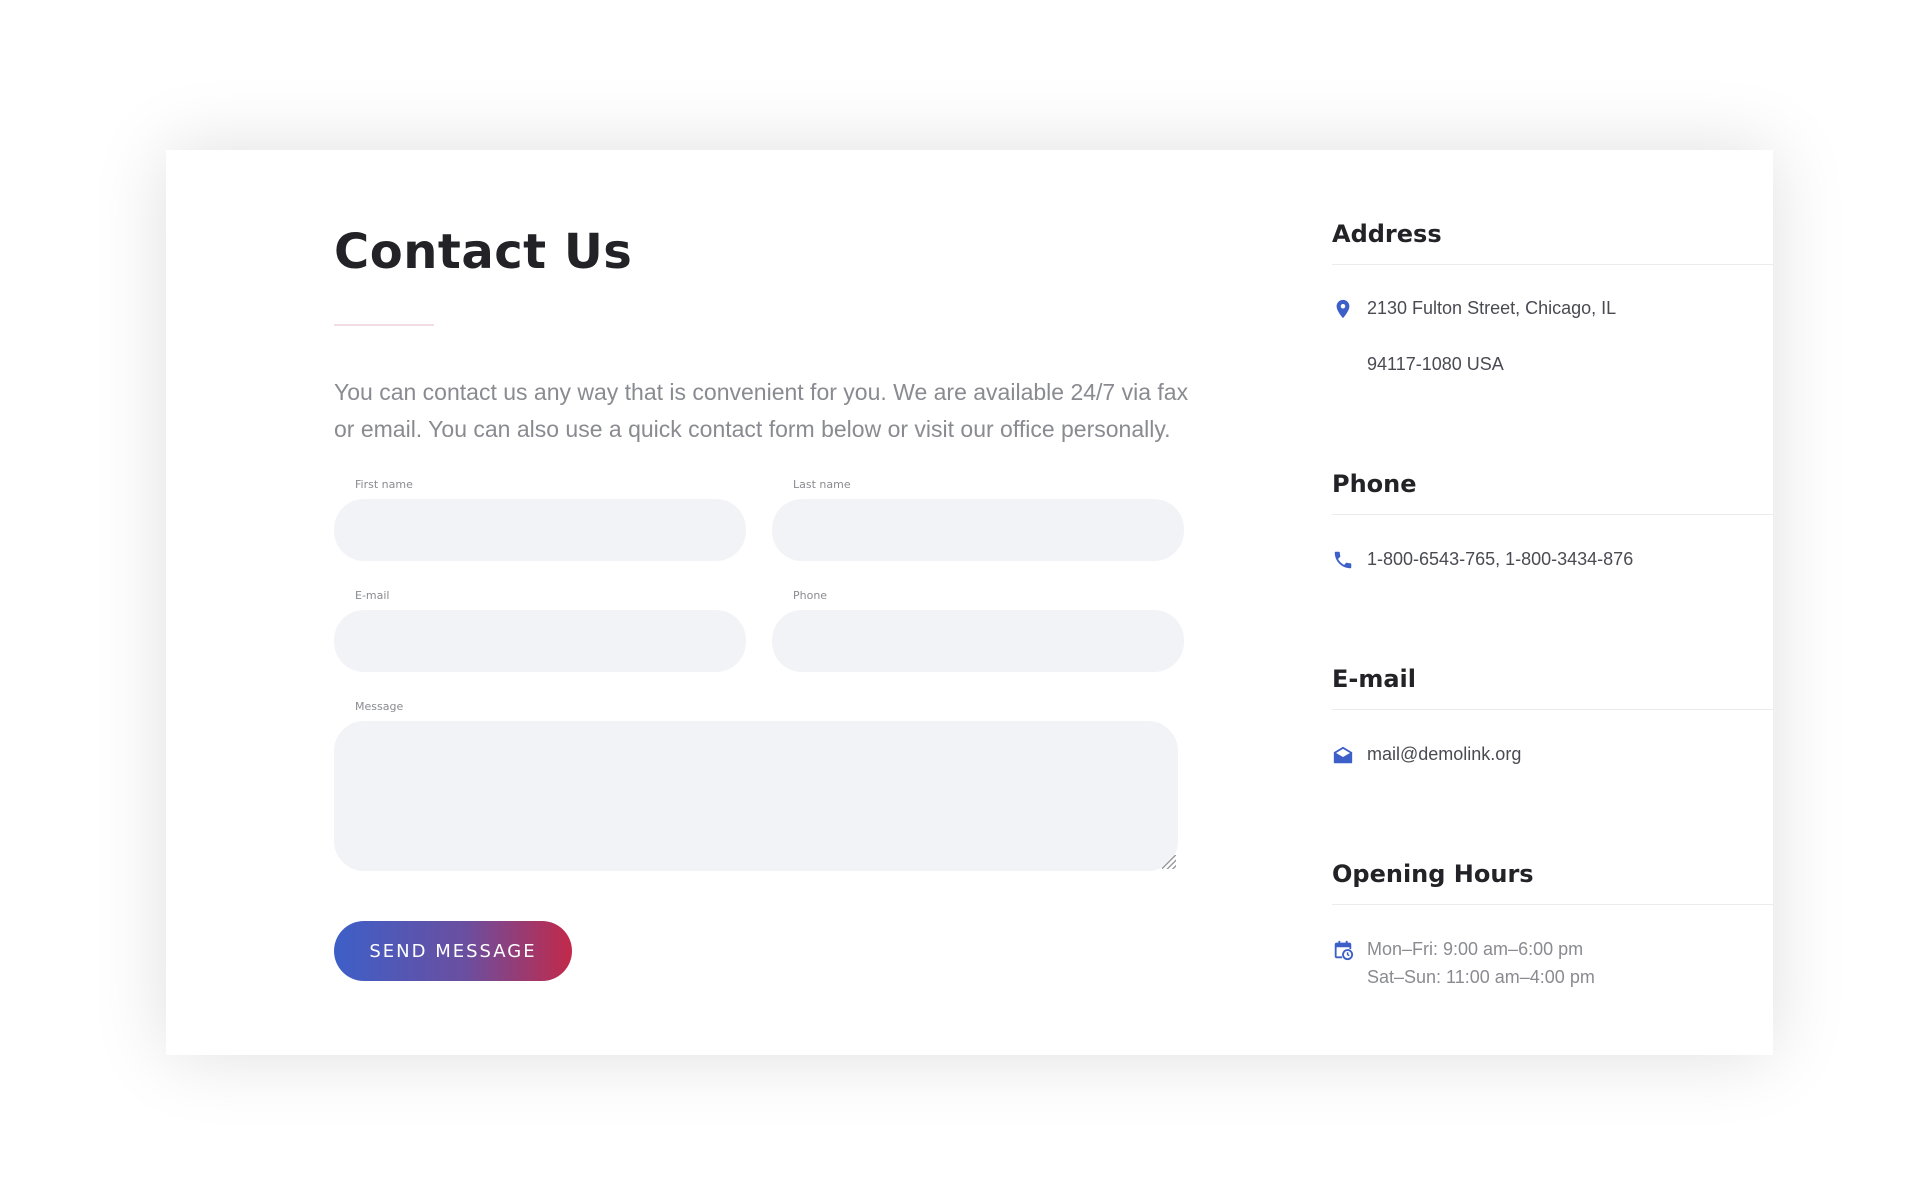 Image resolution: width=1930 pixels, height=1200 pixels. What do you see at coordinates (1435, 364) in the screenshot?
I see `address-line-2: 94117-1080 USA` at bounding box center [1435, 364].